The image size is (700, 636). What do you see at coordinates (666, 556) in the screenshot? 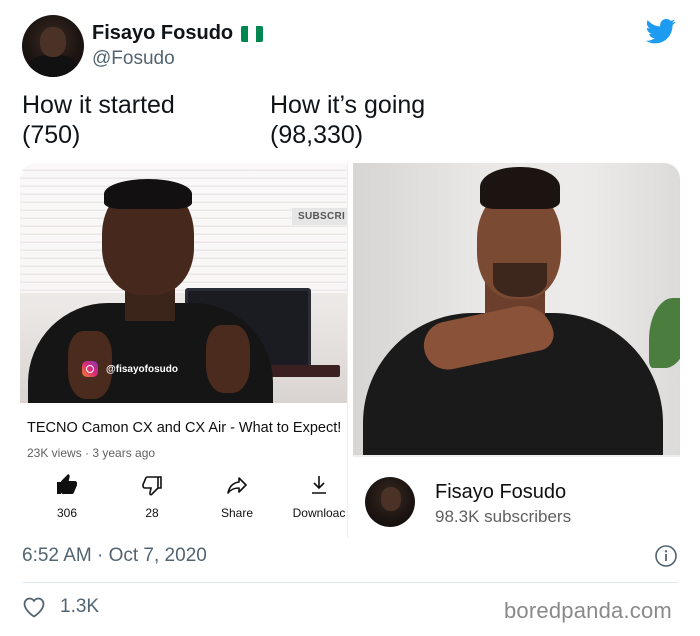
I see `info-icon` at bounding box center [666, 556].